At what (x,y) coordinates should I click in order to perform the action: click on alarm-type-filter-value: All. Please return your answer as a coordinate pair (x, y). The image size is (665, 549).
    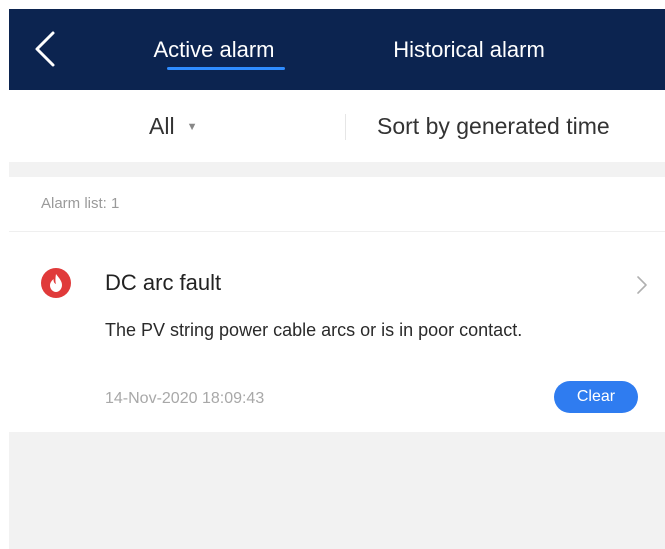
    Looking at the image, I should click on (162, 125).